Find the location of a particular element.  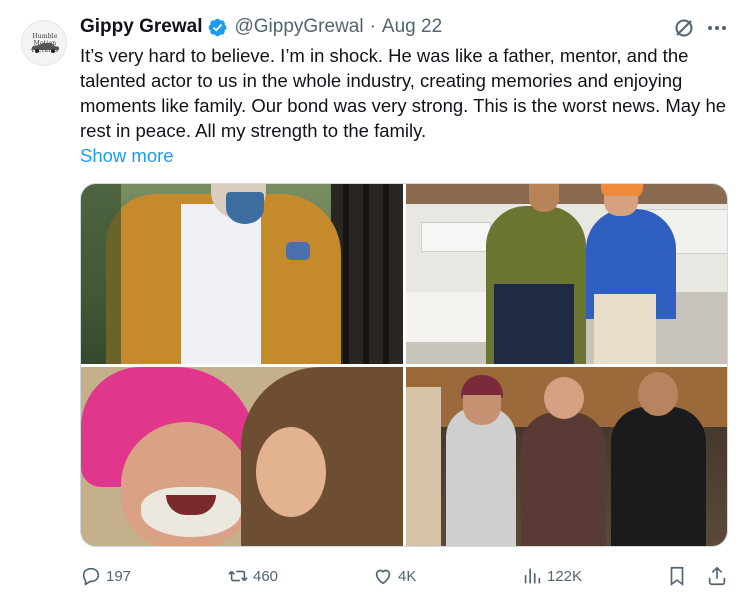

share-button is located at coordinates (719, 576).